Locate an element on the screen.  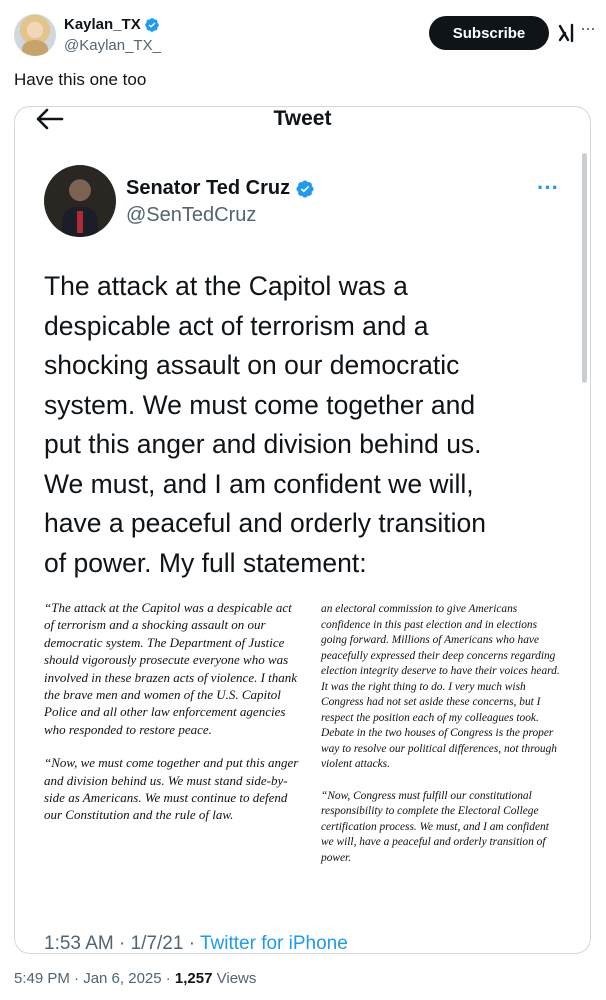
embedded-verified-badge-icon is located at coordinates (305, 188).